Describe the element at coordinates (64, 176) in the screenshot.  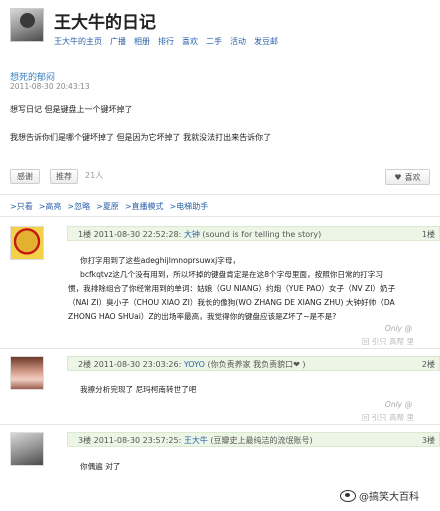
I see `recommend-button: 推荐` at that location.